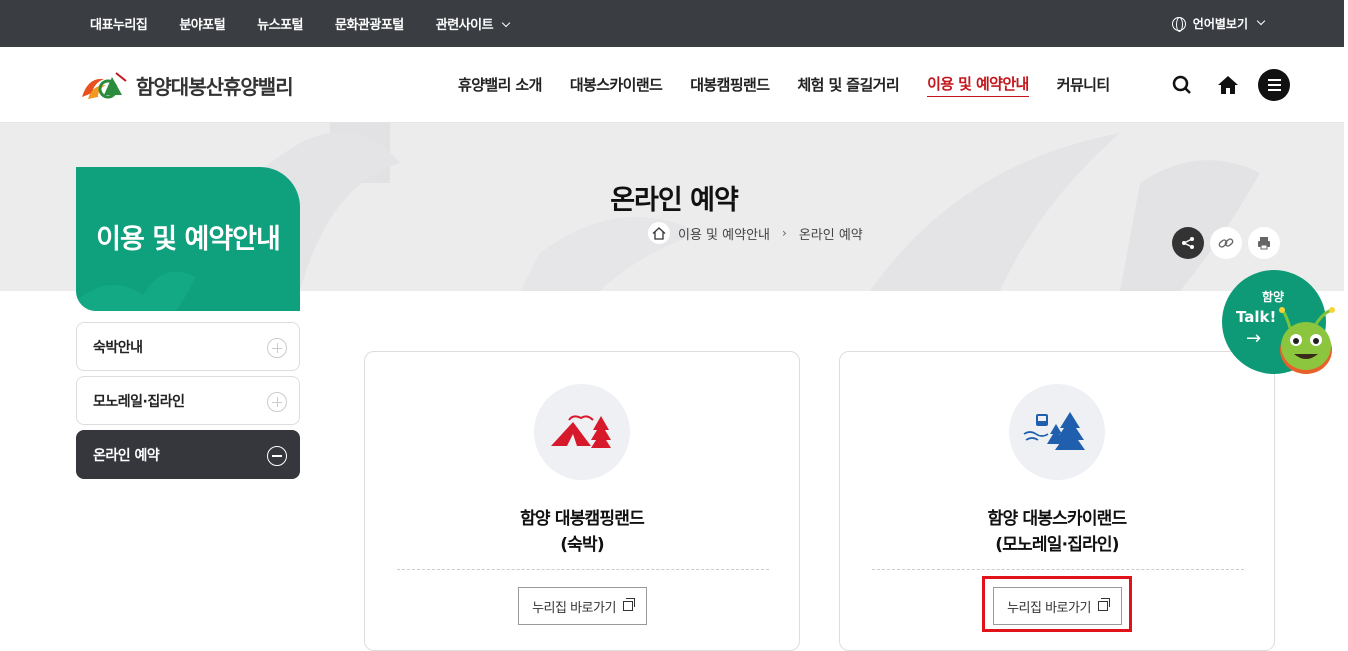  Describe the element at coordinates (1346, 319) in the screenshot. I see `window-edge` at that location.